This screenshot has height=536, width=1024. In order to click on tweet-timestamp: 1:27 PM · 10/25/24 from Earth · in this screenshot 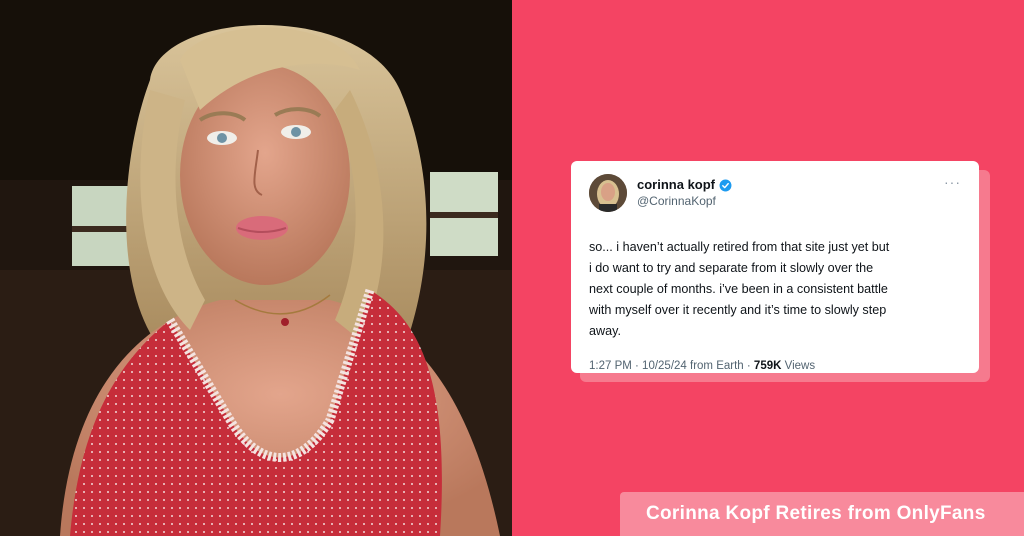, I will do `click(671, 366)`.